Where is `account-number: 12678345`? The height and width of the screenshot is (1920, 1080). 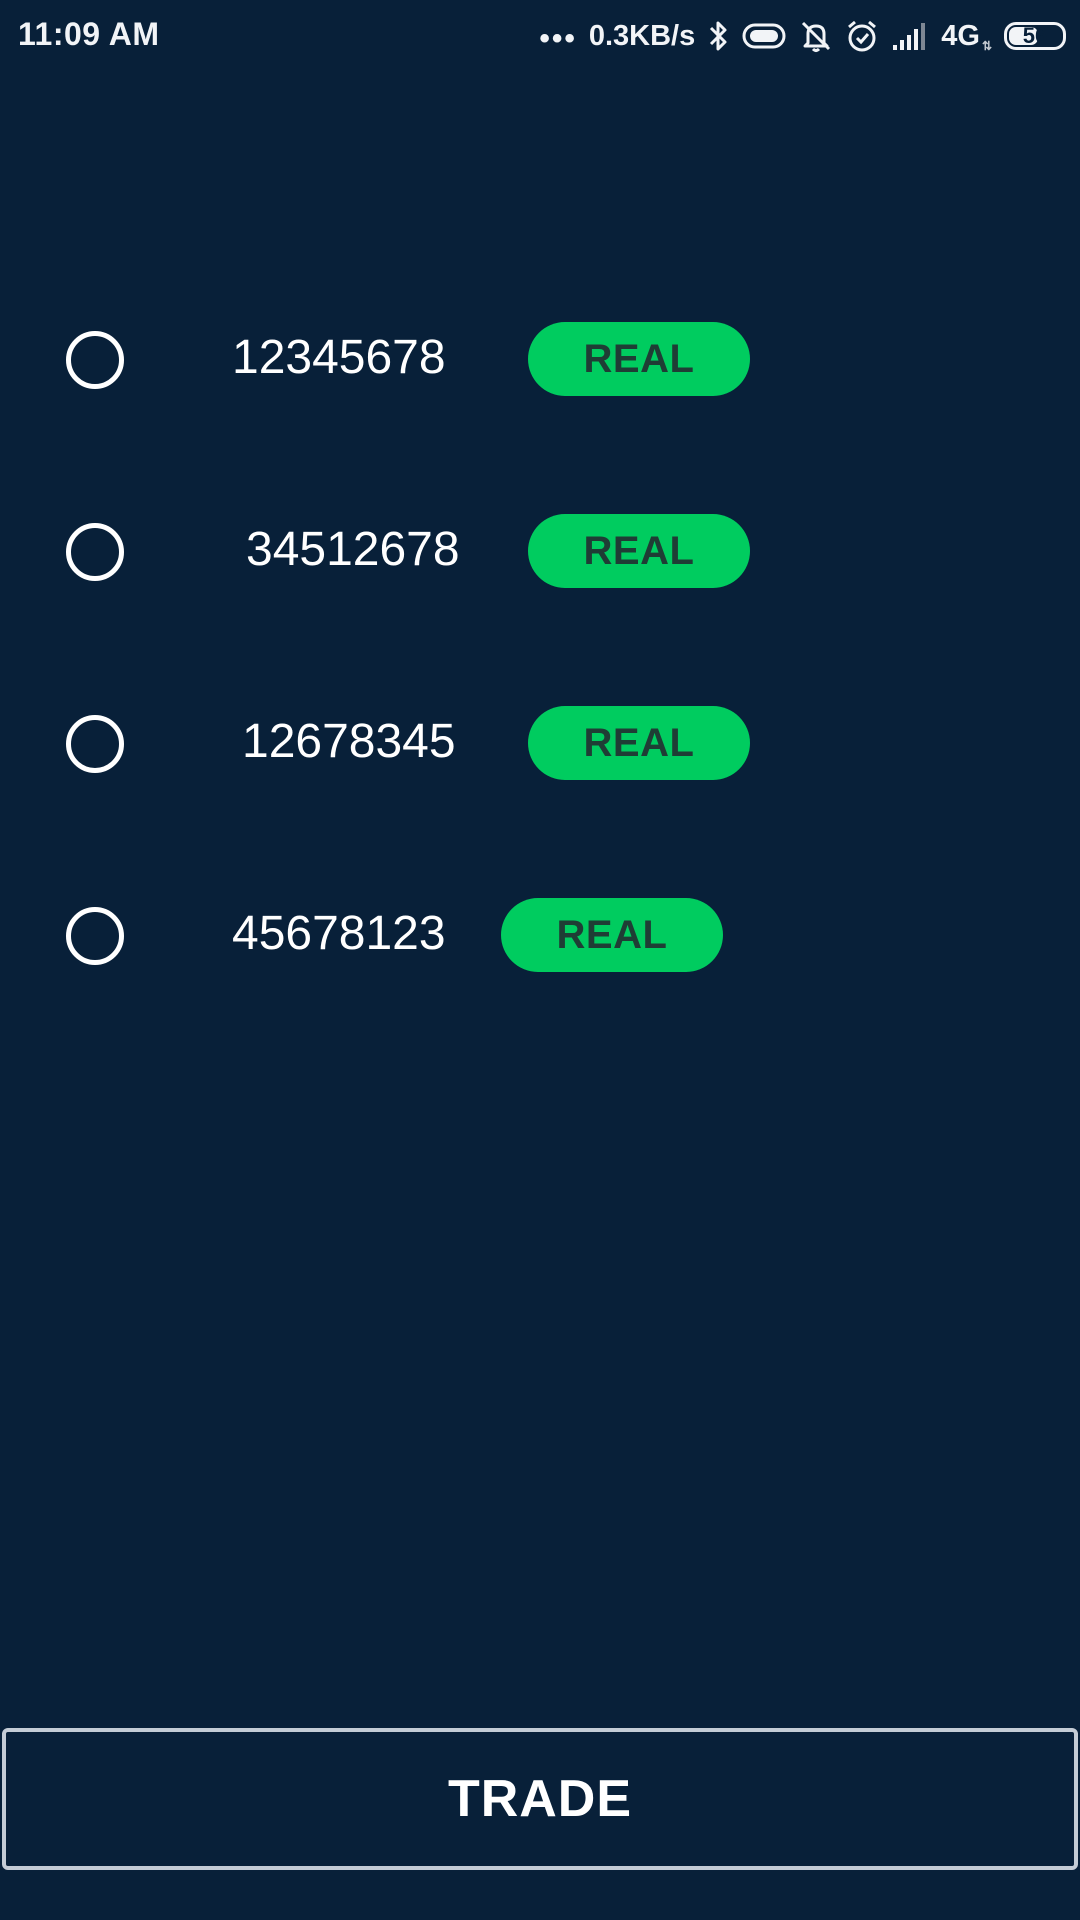 account-number: 12678345 is located at coordinates (349, 741).